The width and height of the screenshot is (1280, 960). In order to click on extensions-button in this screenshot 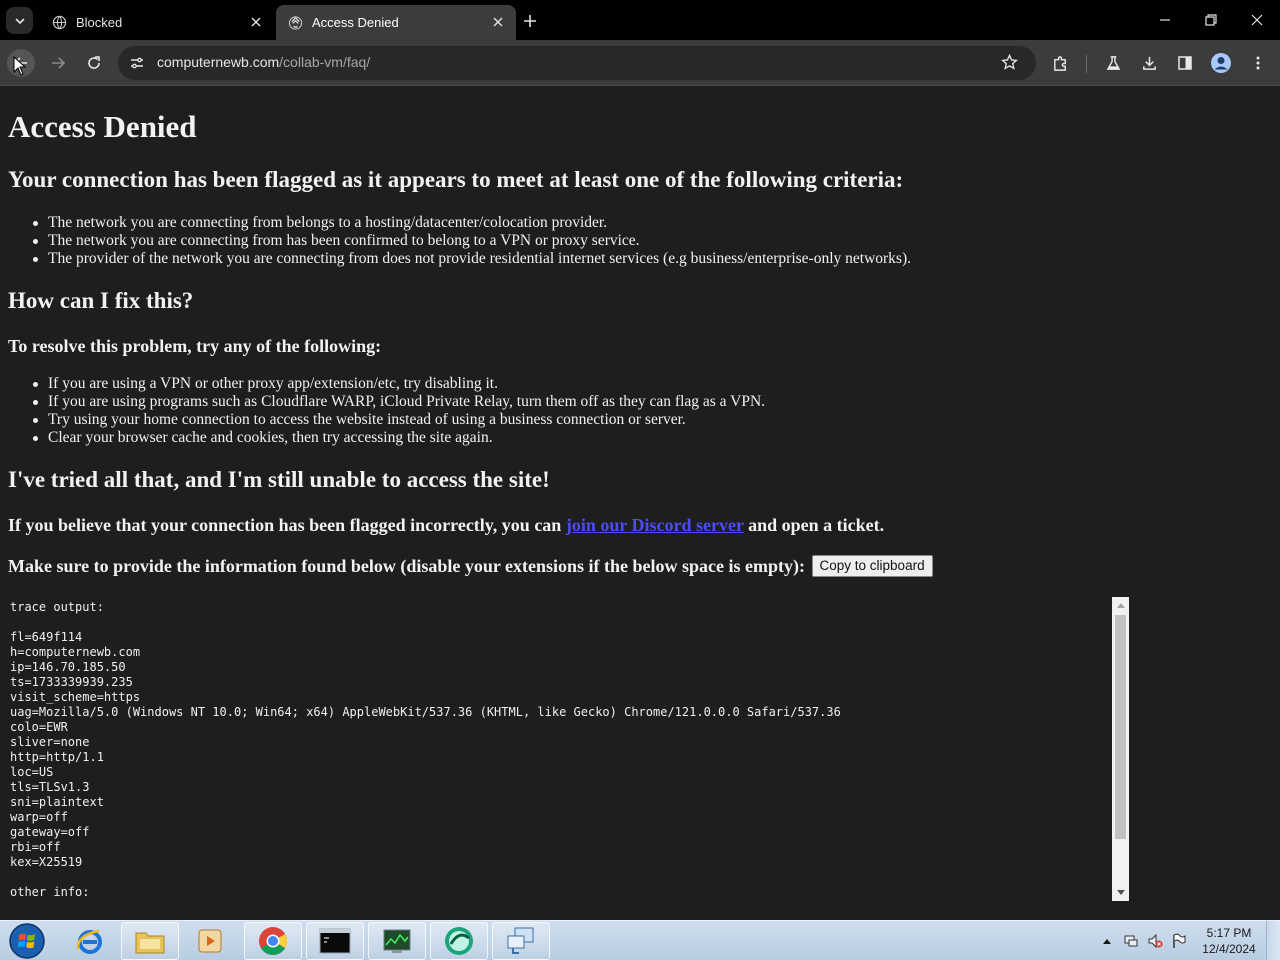, I will do `click(1060, 63)`.